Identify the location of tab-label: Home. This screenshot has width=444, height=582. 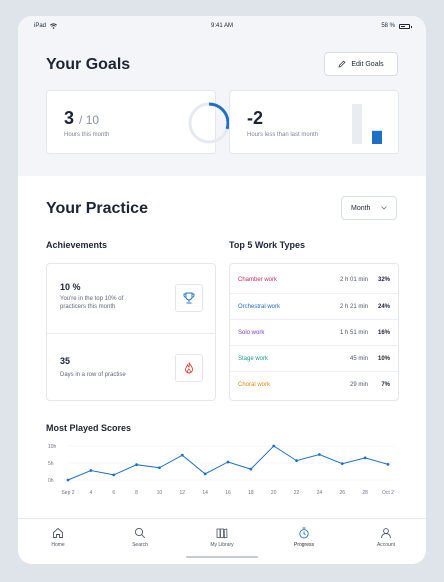
(58, 545).